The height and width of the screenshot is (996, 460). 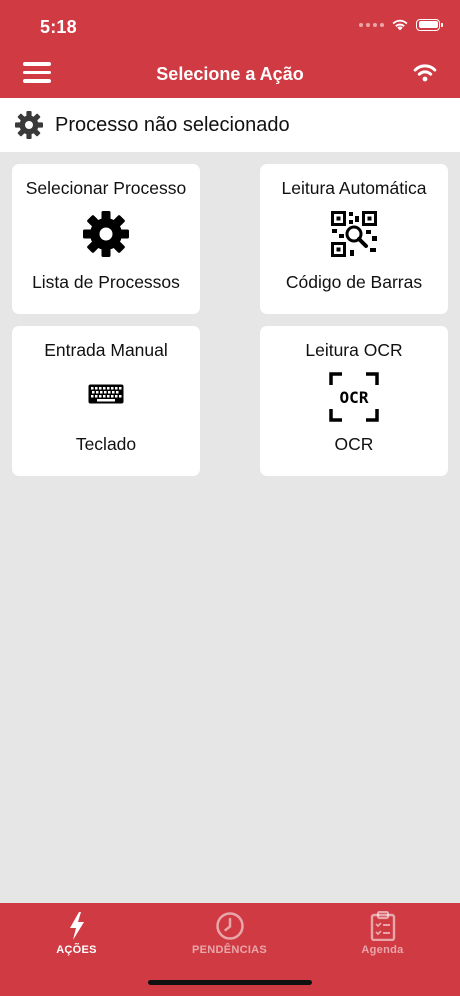 I want to click on process-status-bar: Processo não selecionado, so click(x=230, y=125).